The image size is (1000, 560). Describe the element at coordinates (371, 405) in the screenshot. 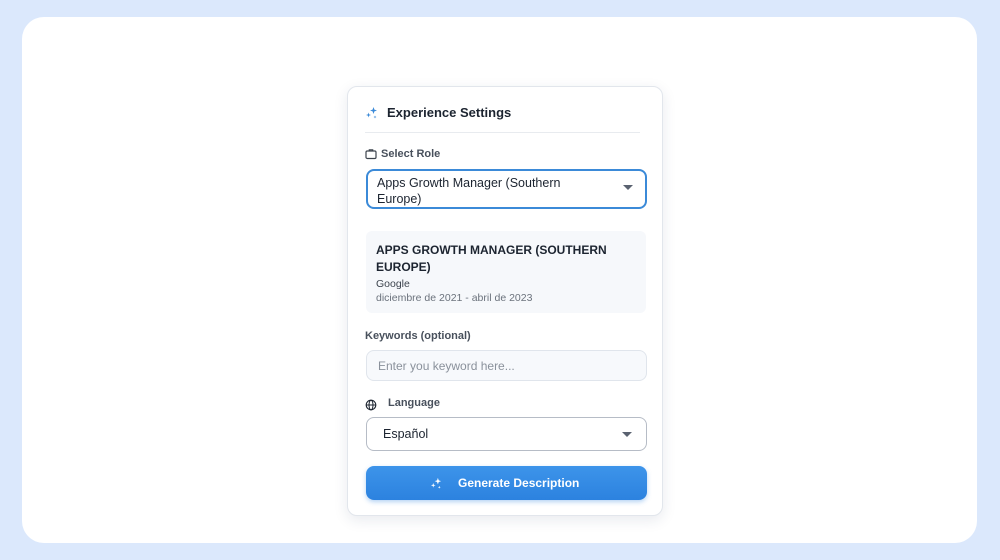

I see `globe-icon` at that location.